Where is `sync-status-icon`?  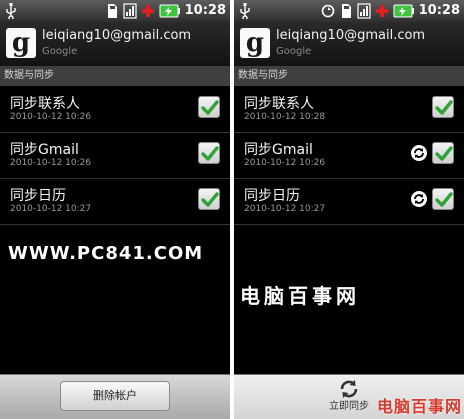 sync-status-icon is located at coordinates (327, 11).